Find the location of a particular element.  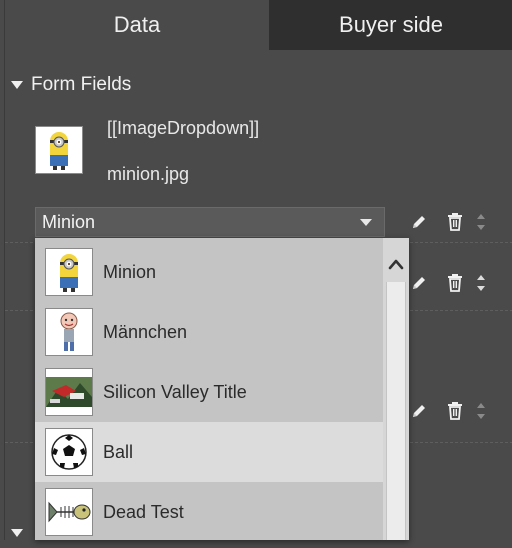

chevron-down-icon is located at coordinates (366, 222).